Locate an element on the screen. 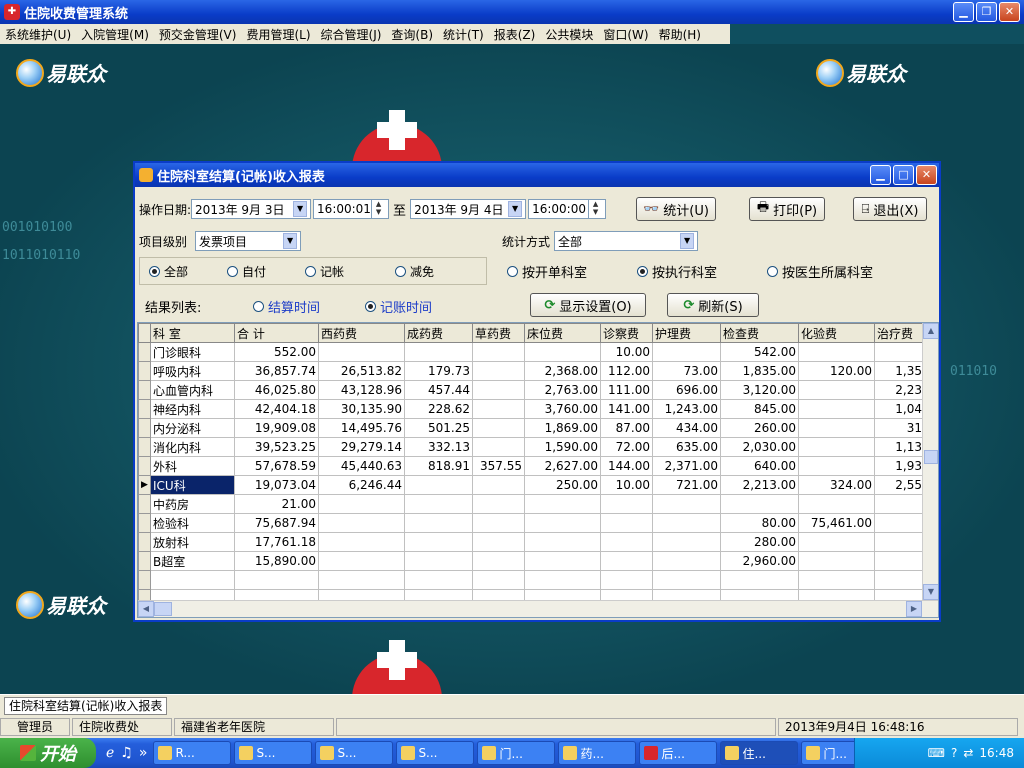 This screenshot has width=1024, height=768. amount-cell: 144.00 is located at coordinates (626, 466).